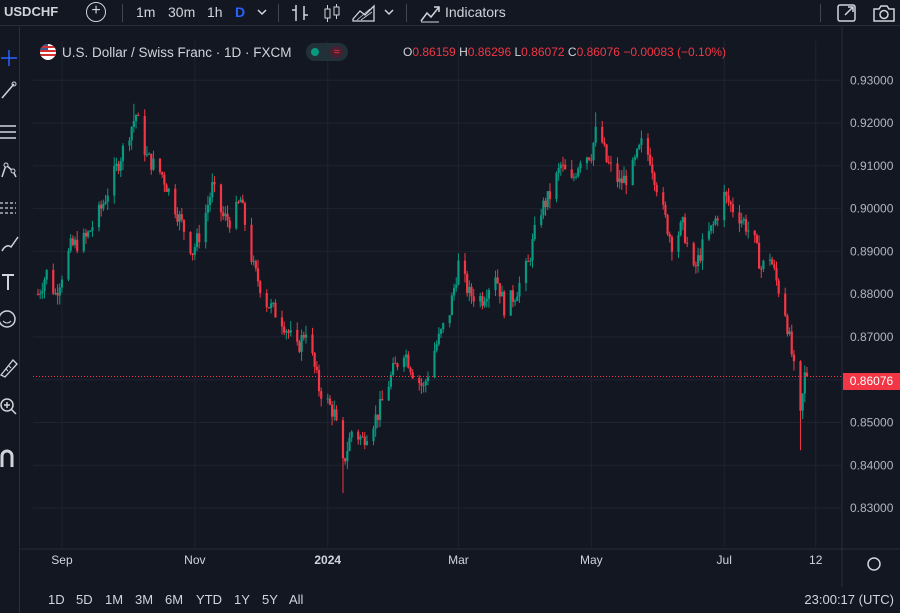  Describe the element at coordinates (10, 208) in the screenshot. I see `forecast-icon` at that location.